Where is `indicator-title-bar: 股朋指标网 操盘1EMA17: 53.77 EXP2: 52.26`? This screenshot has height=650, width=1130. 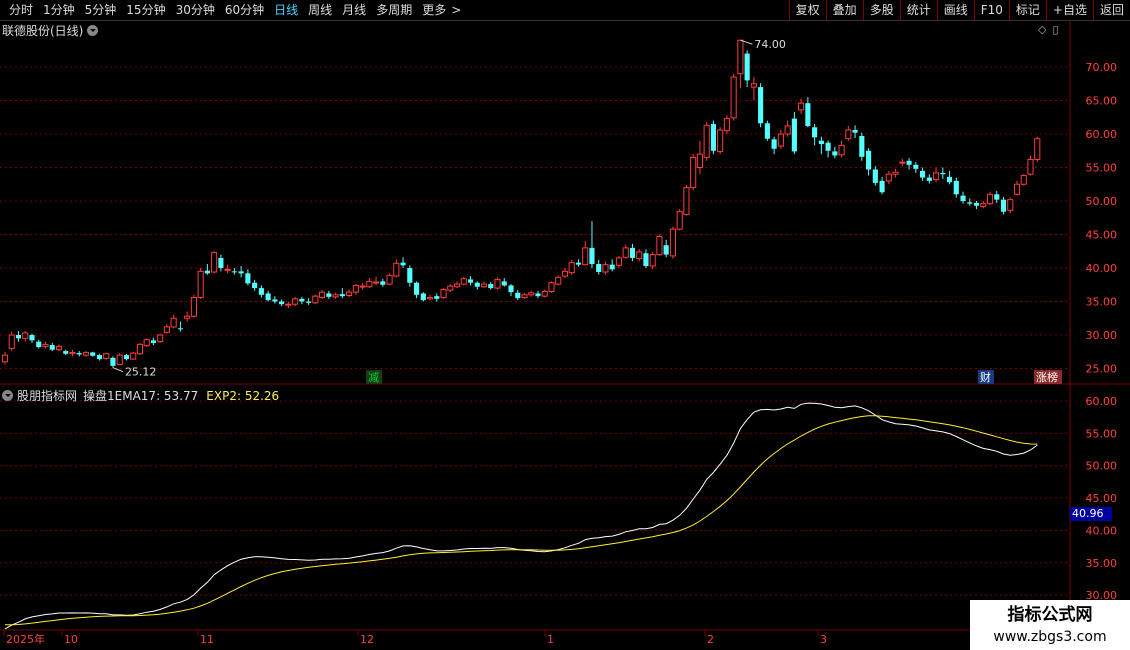 indicator-title-bar: 股朋指标网 操盘1EMA17: 53.77 EXP2: 52.26 is located at coordinates (140, 395).